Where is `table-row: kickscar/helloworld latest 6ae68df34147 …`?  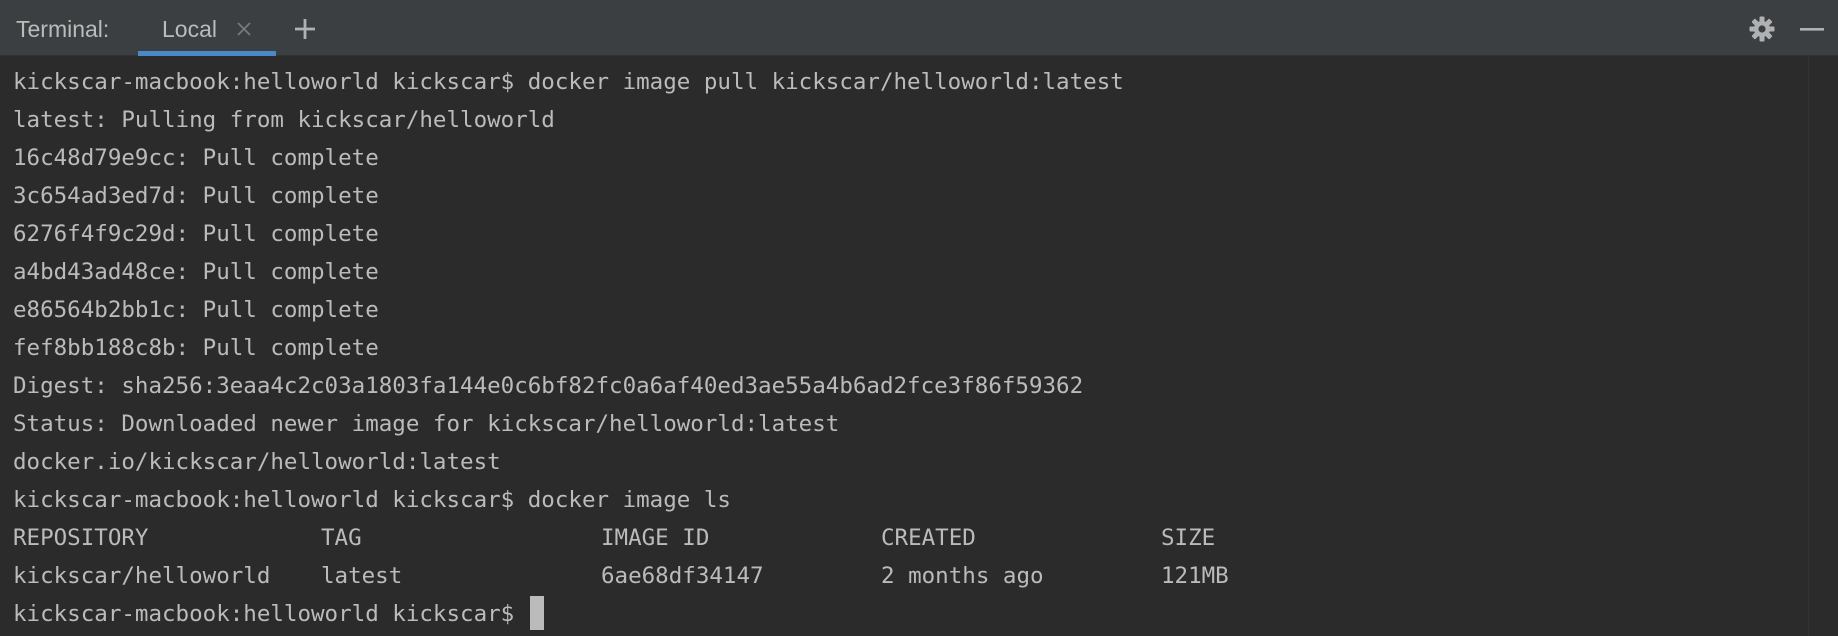
table-row: kickscar/helloworld latest 6ae68df34147 … is located at coordinates (621, 576).